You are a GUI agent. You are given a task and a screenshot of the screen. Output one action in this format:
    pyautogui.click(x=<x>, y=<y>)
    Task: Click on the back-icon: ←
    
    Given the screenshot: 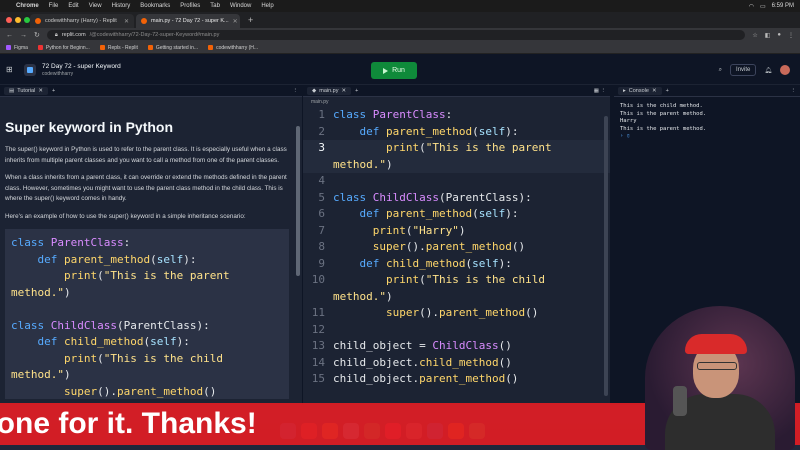 What is the action you would take?
    pyautogui.click(x=9, y=35)
    